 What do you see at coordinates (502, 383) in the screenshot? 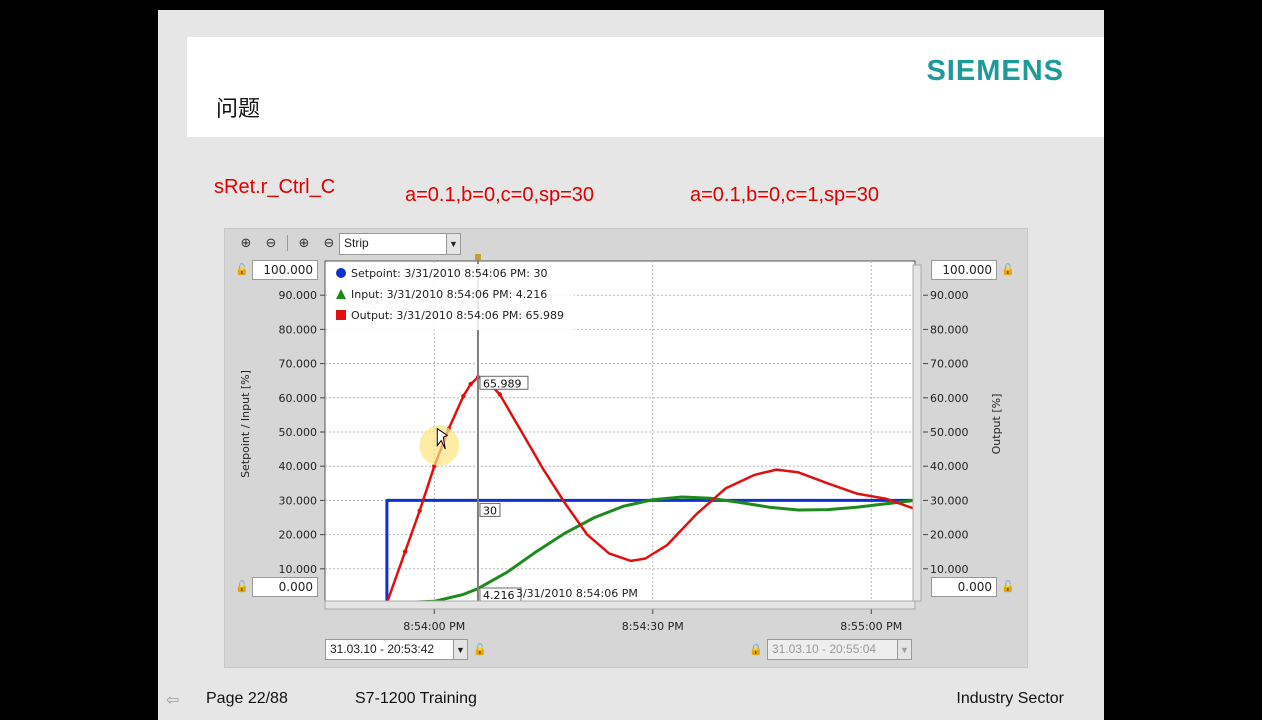
I see `ruler-value-label: 65.989` at bounding box center [502, 383].